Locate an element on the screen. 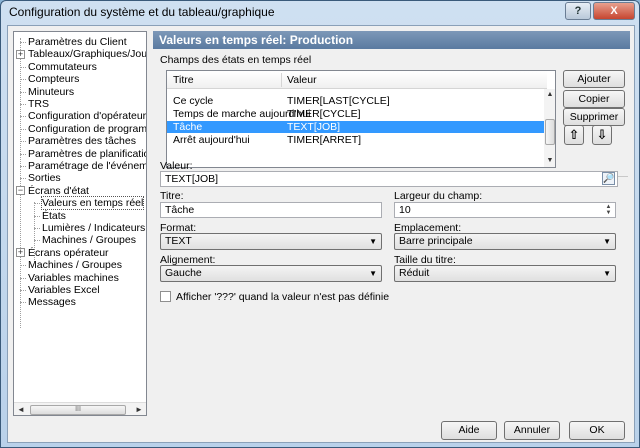  row-value: TIMER[LAST[CYCLE] is located at coordinates (338, 101).